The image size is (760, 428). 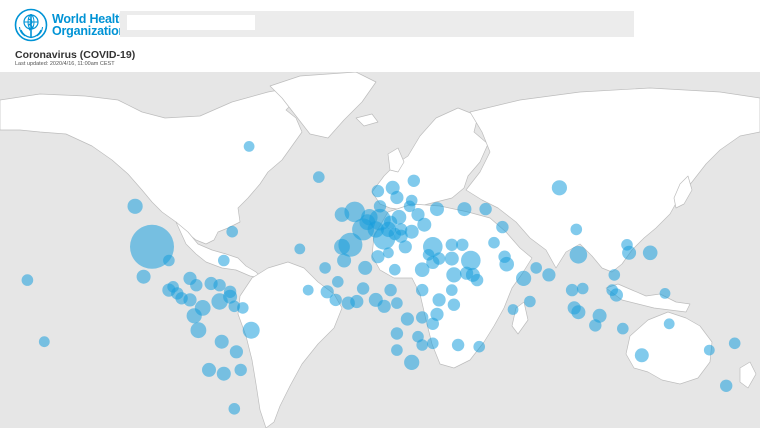 I want to click on organization-name: World Health Organization, so click(x=89, y=25).